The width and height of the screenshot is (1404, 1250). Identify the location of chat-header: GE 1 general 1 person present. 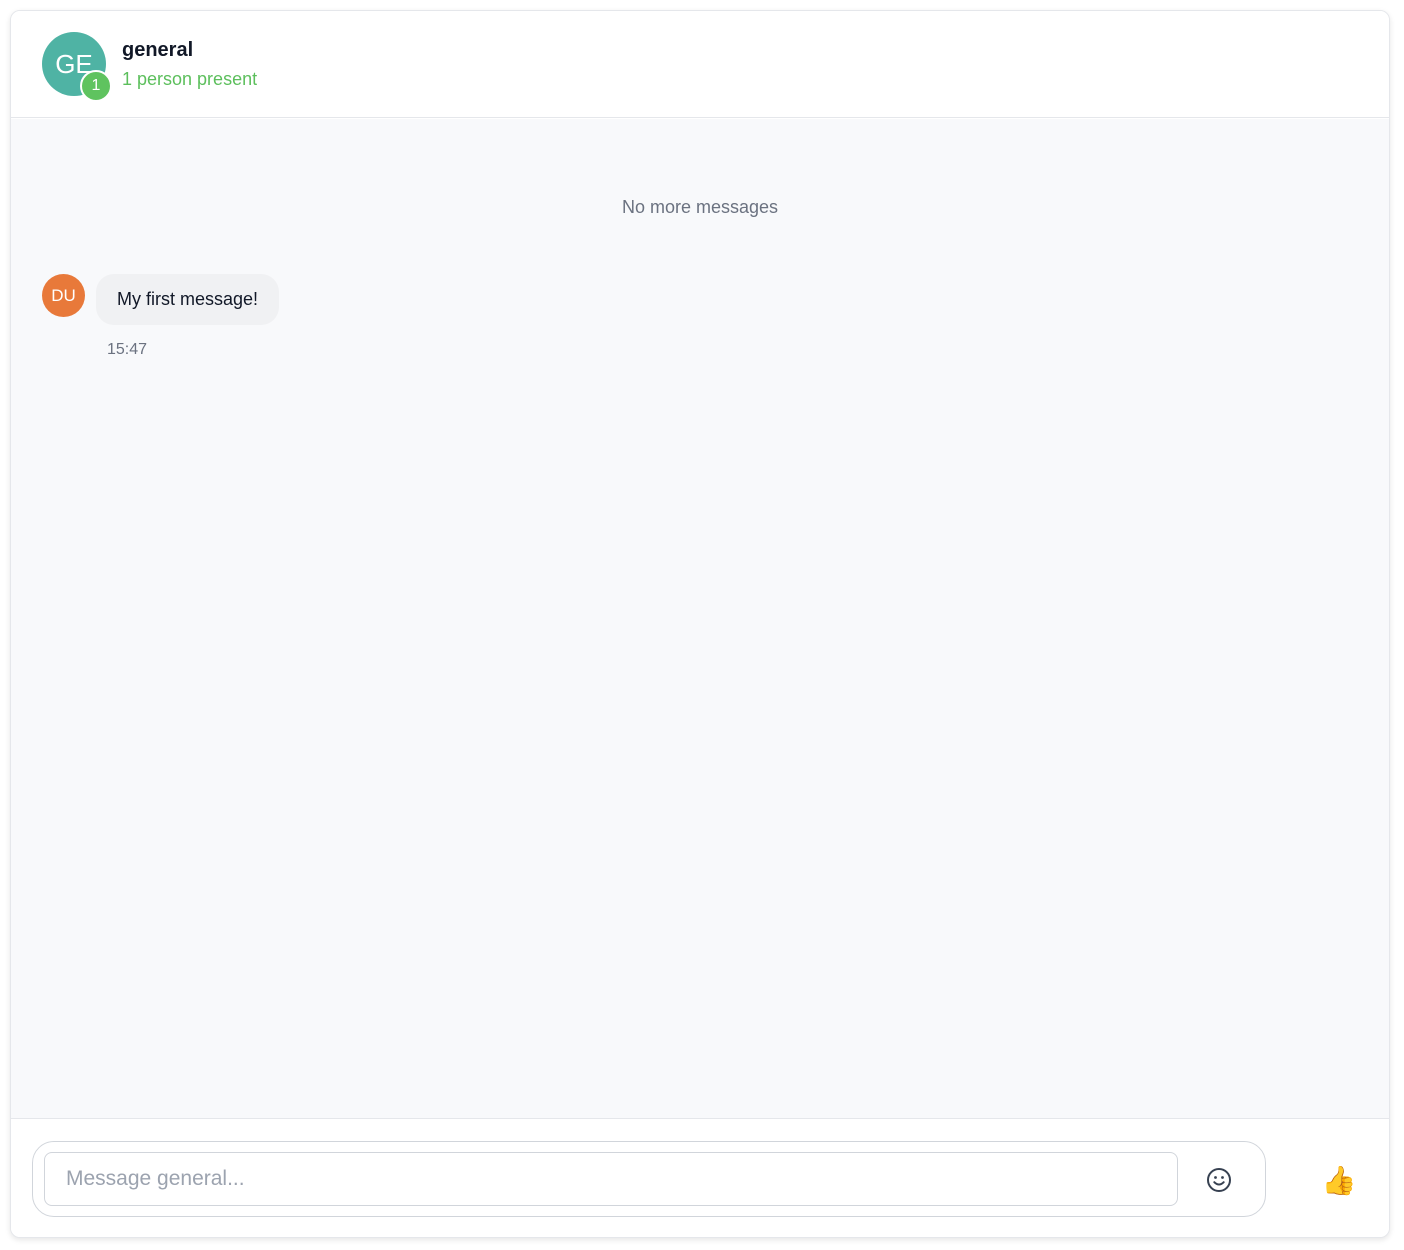
(700, 64).